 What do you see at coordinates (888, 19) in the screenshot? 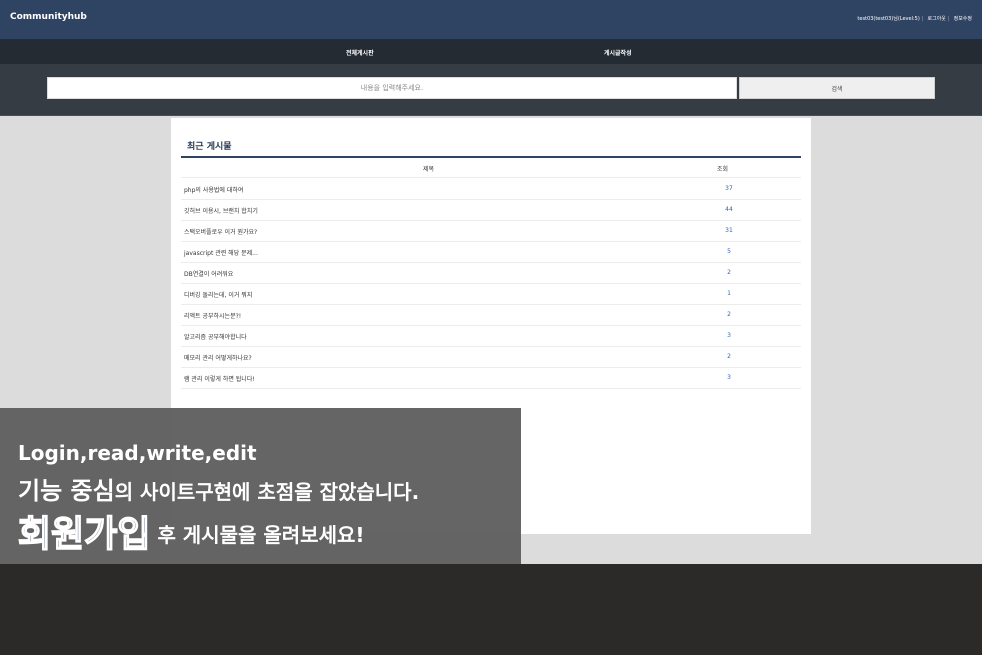
I see `user-info: test03(test03)님(Level:5)` at bounding box center [888, 19].